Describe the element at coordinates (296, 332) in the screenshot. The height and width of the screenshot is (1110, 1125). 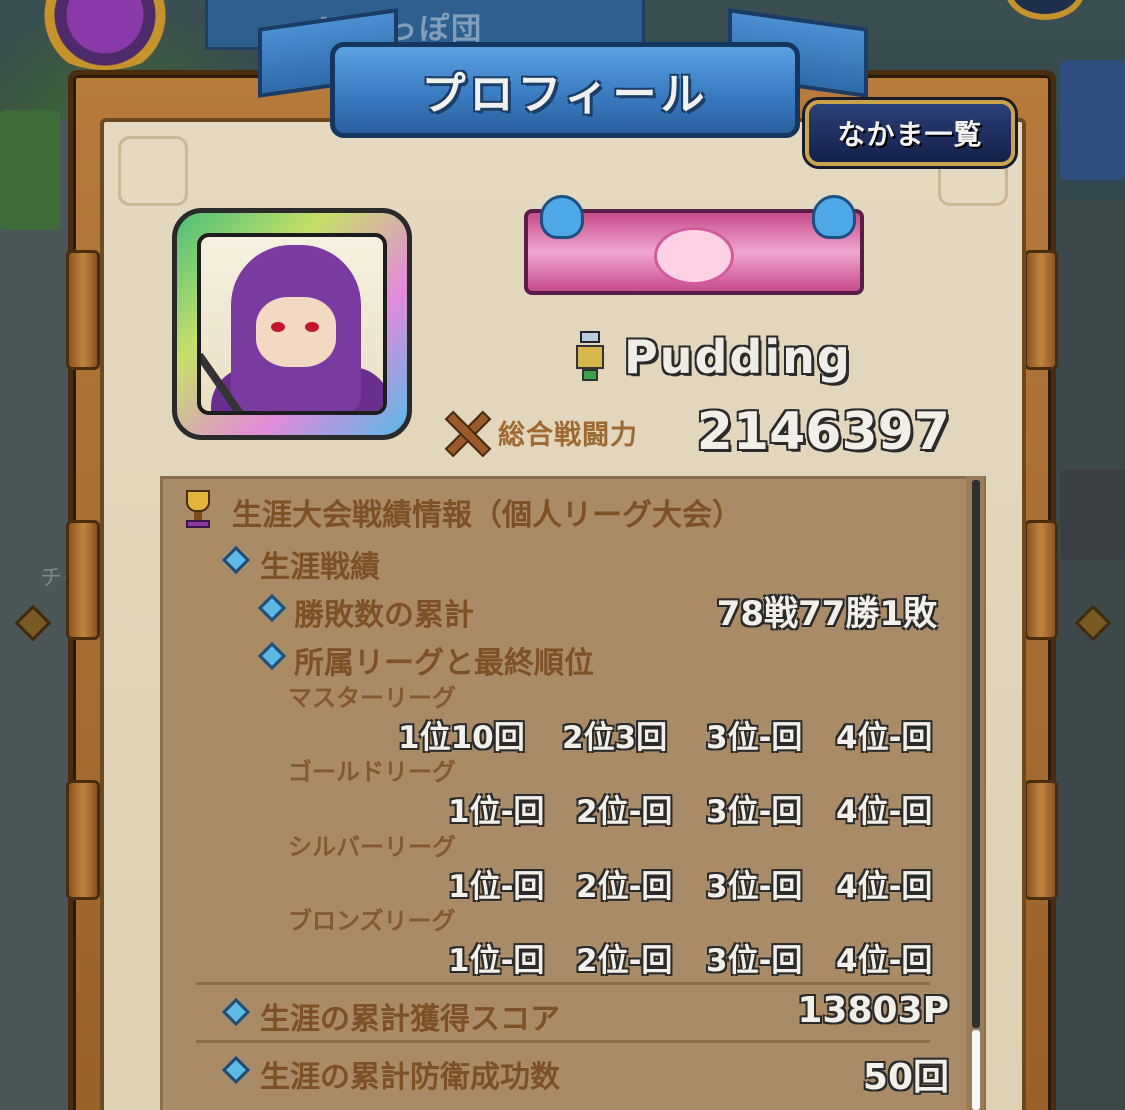
I see `avatar-face` at that location.